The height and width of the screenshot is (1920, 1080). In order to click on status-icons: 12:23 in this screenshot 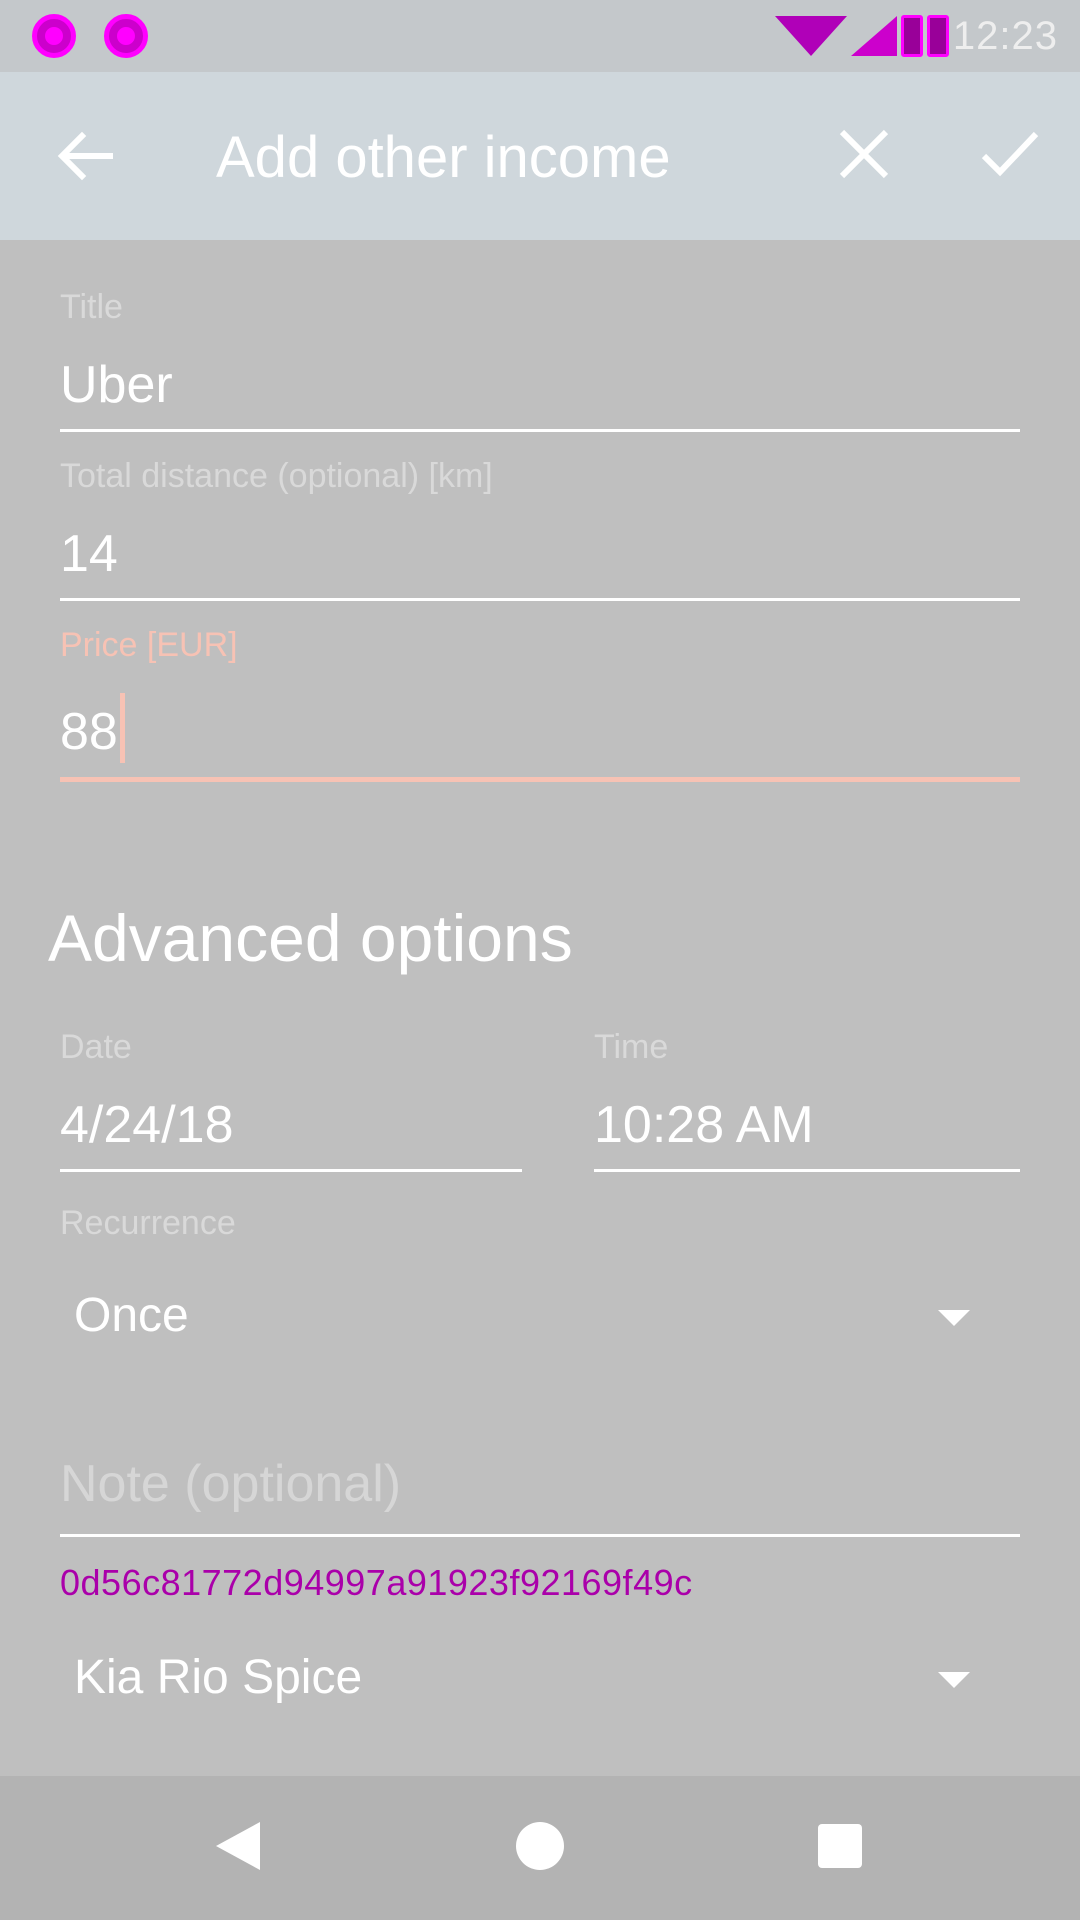, I will do `click(916, 36)`.